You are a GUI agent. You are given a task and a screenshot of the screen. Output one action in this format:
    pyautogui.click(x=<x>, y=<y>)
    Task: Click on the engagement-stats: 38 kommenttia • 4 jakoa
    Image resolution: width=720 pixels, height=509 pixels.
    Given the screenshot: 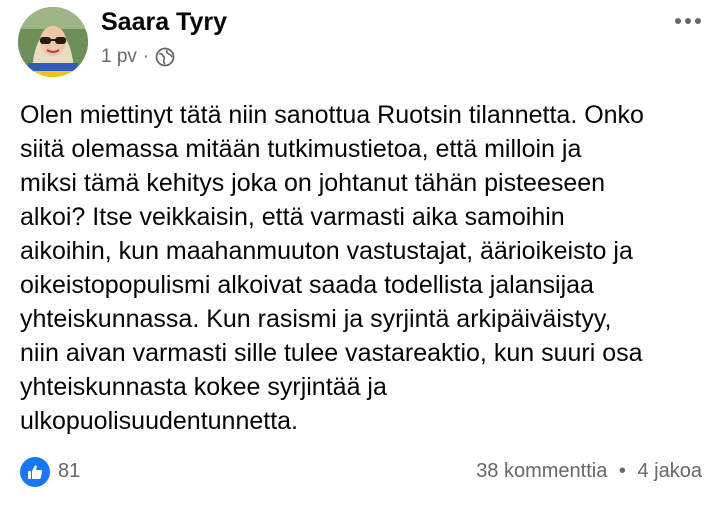 What is the action you would take?
    pyautogui.click(x=589, y=471)
    